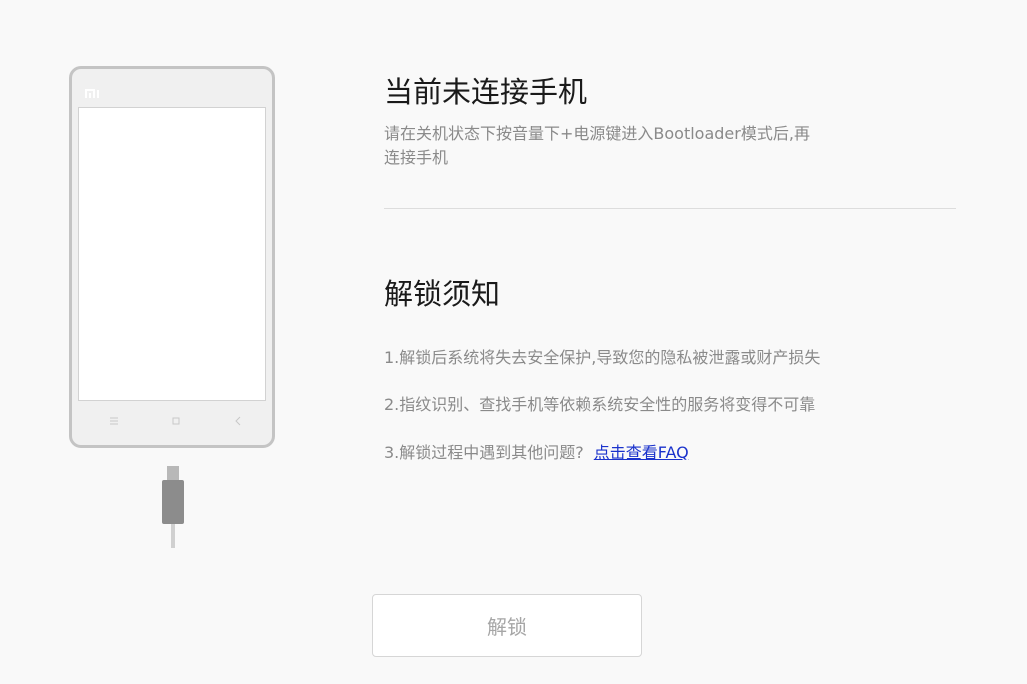  Describe the element at coordinates (669, 146) in the screenshot. I see `connection-instructions: 请在关机状态下按音量下+电源键进入Bootloader模式后,再 连接手机` at that location.